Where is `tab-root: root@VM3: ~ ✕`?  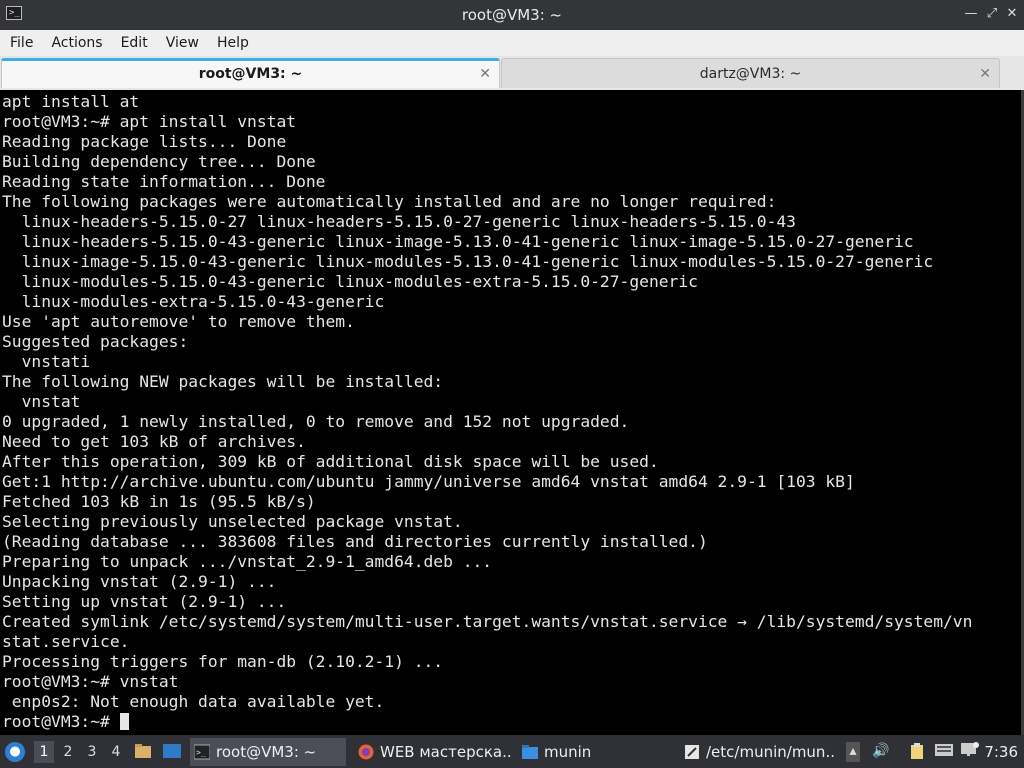 tab-root: root@VM3: ~ ✕ is located at coordinates (250, 73).